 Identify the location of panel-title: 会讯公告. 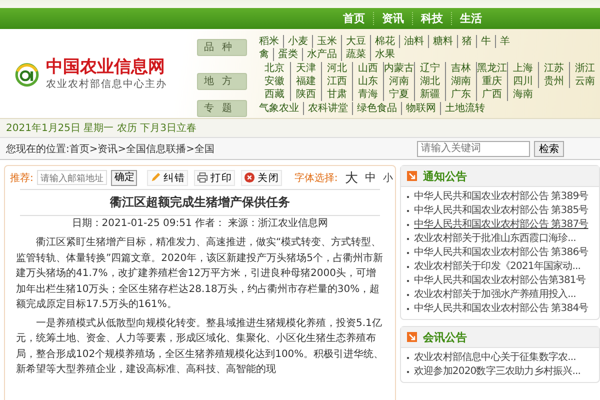
(445, 337).